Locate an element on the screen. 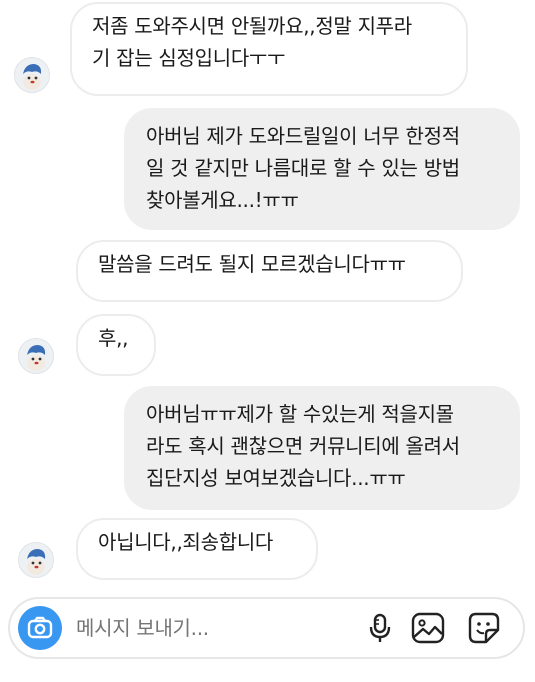 This screenshot has height=682, width=535. sticker-icon is located at coordinates (484, 628).